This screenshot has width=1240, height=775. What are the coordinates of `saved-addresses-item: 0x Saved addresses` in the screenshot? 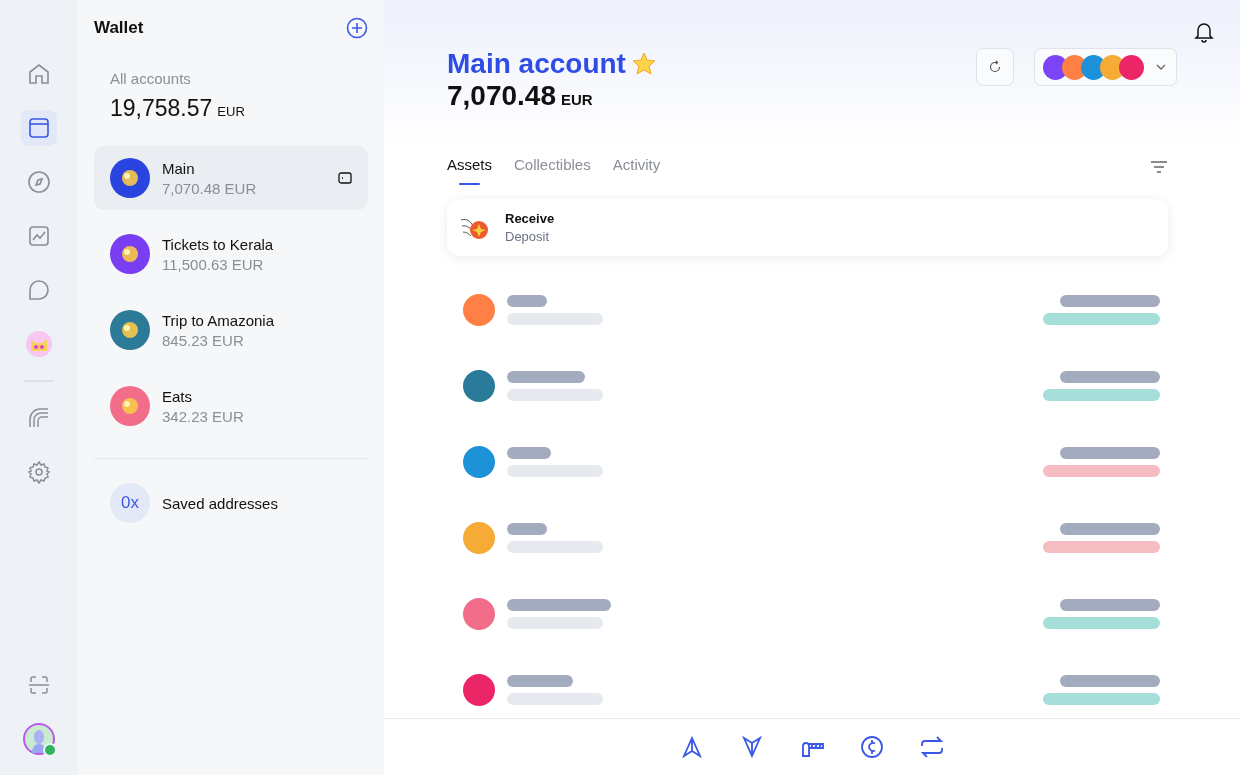 It's located at (231, 503).